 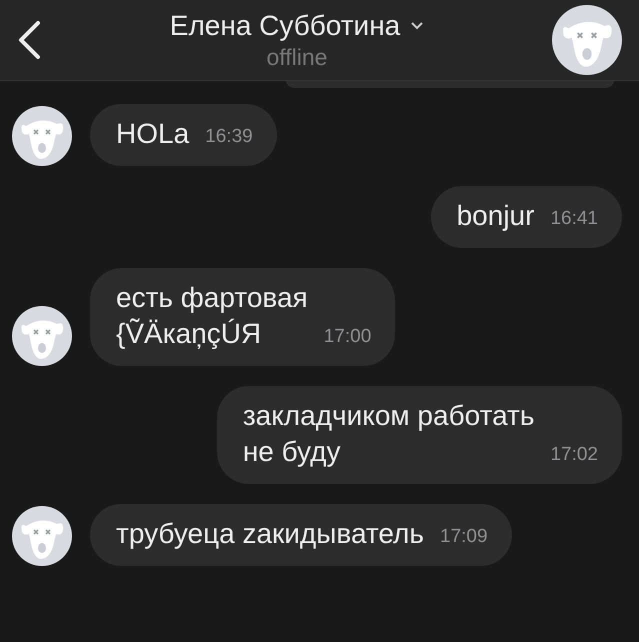 I want to click on message-time: 17:09, so click(x=464, y=537).